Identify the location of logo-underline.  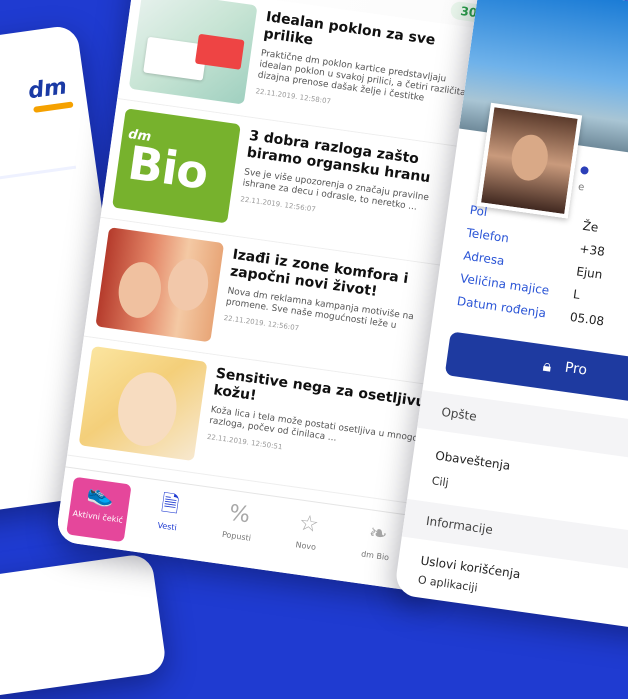
(53, 107).